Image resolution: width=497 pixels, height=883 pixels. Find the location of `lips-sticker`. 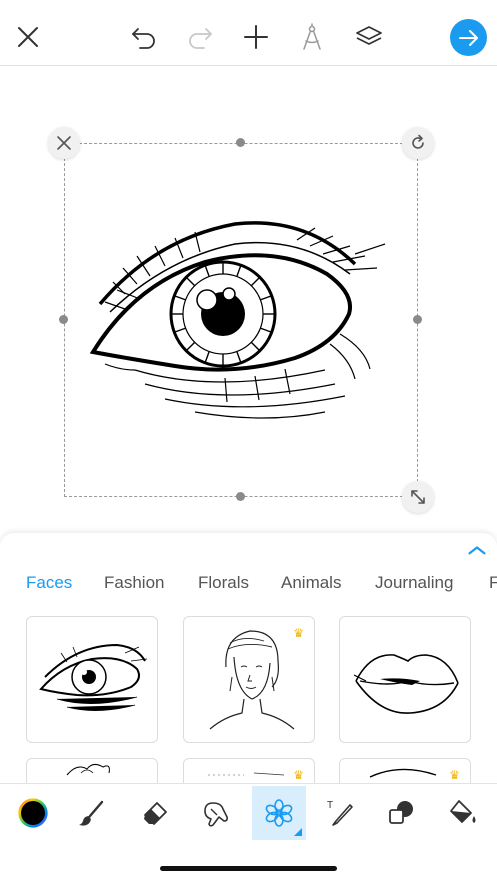

lips-sticker is located at coordinates (405, 679).